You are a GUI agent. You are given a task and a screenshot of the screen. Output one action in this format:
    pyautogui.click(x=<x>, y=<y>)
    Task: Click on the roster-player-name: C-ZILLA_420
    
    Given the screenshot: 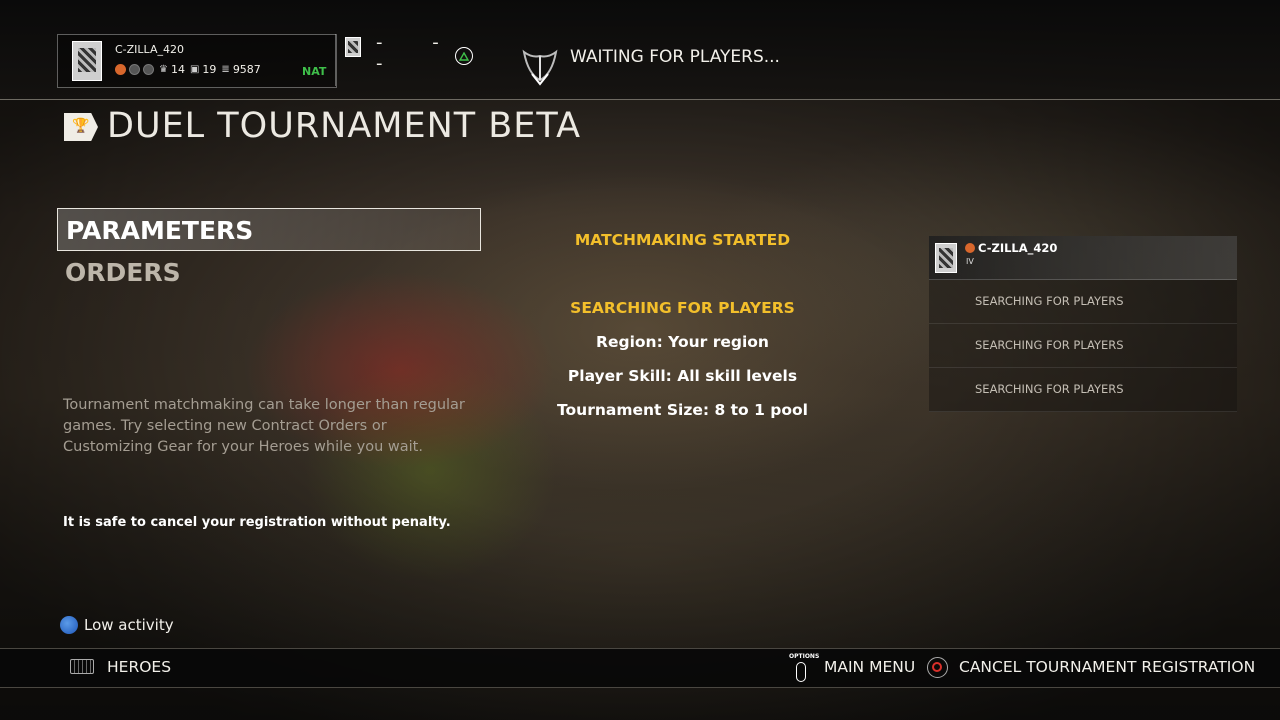 What is the action you would take?
    pyautogui.click(x=1011, y=248)
    